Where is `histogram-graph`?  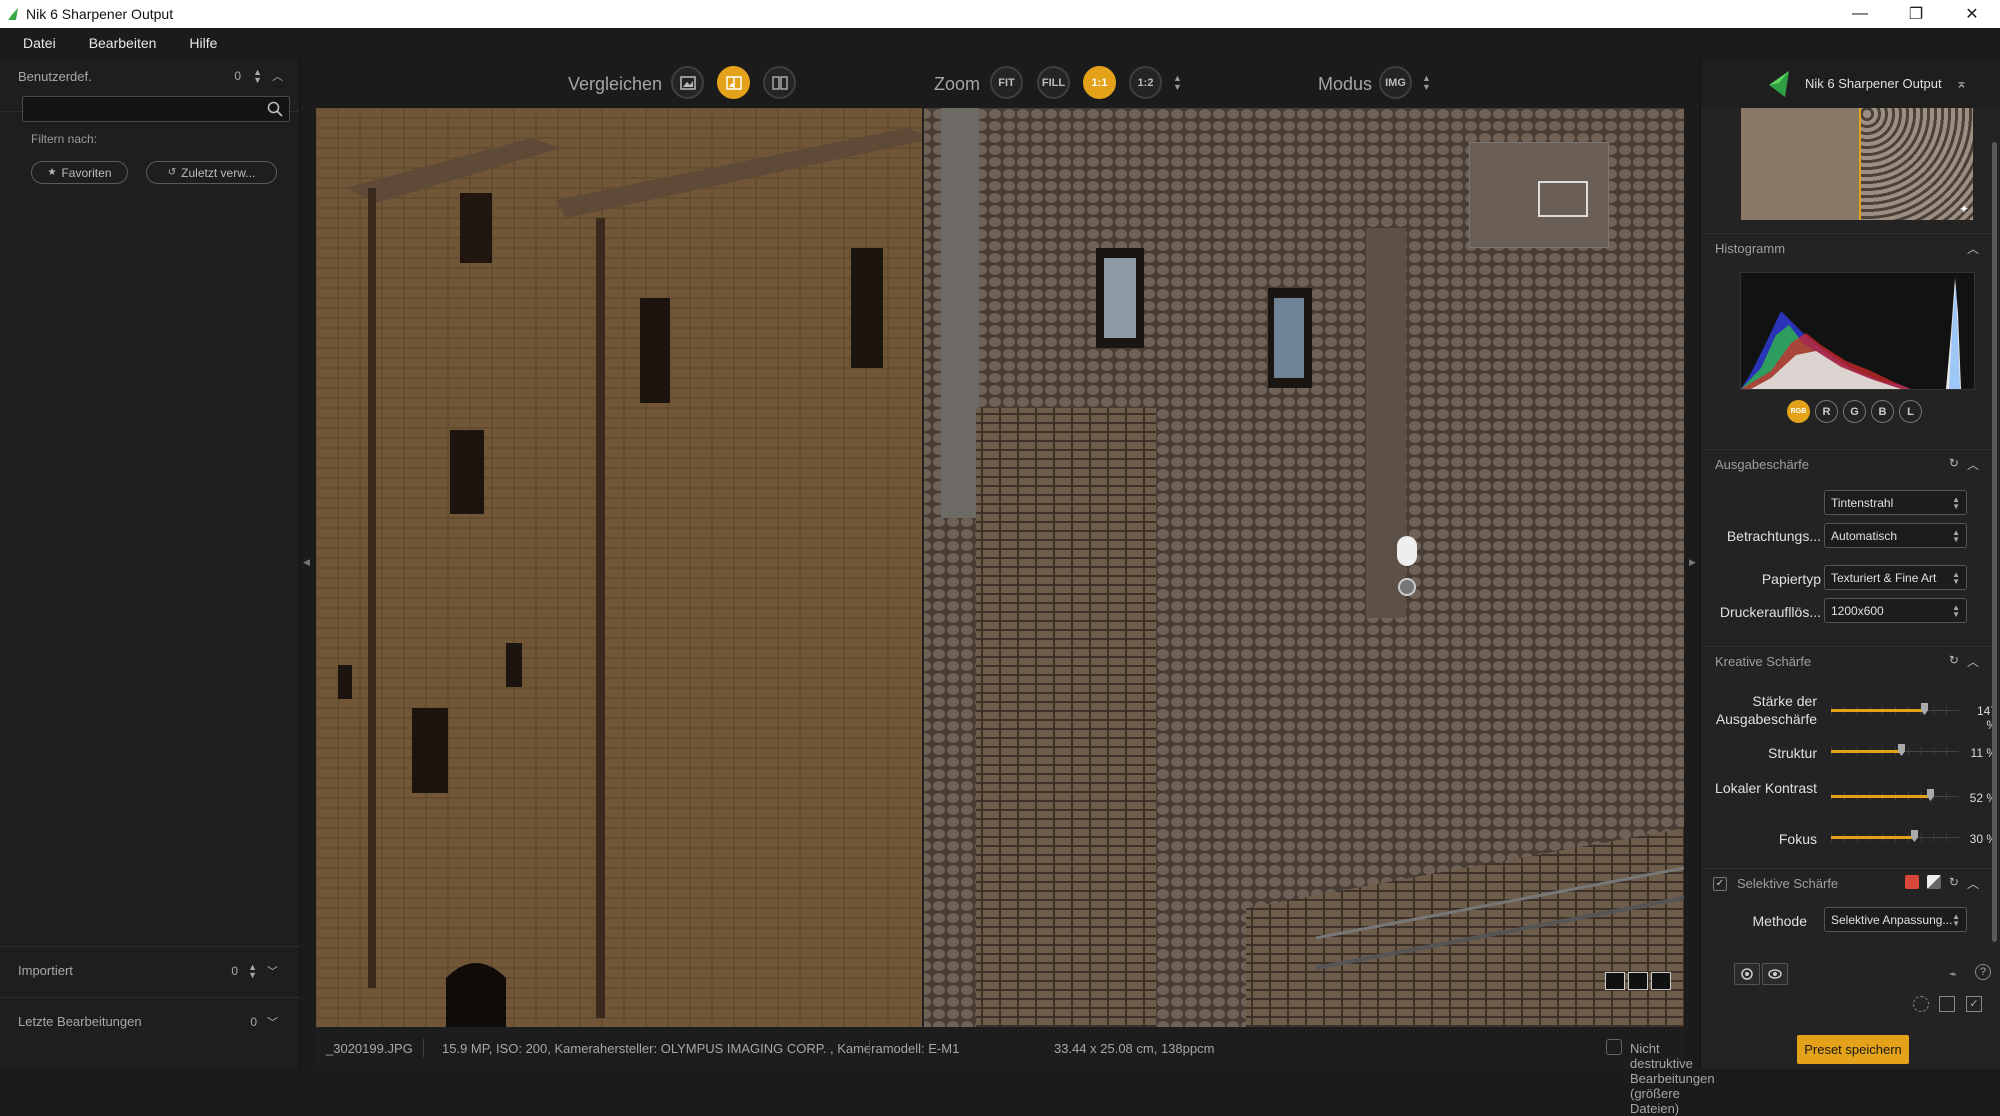
histogram-graph is located at coordinates (1851, 333).